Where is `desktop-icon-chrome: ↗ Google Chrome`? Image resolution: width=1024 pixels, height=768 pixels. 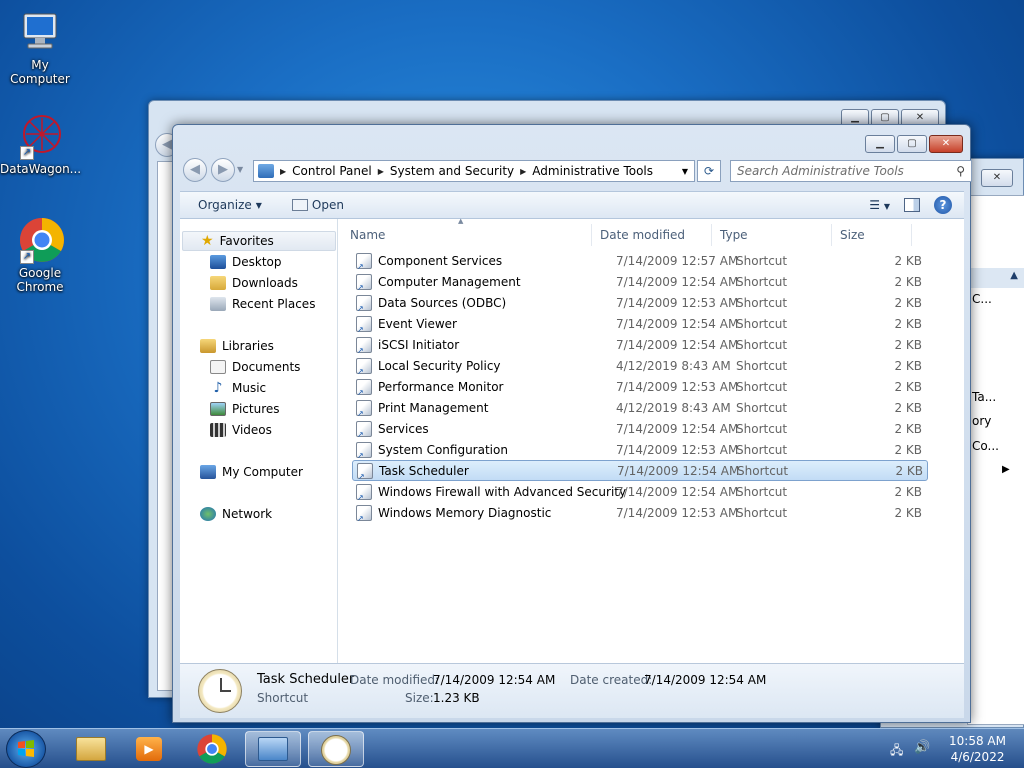
desktop-icon-chrome: ↗ Google Chrome is located at coordinates (40, 255).